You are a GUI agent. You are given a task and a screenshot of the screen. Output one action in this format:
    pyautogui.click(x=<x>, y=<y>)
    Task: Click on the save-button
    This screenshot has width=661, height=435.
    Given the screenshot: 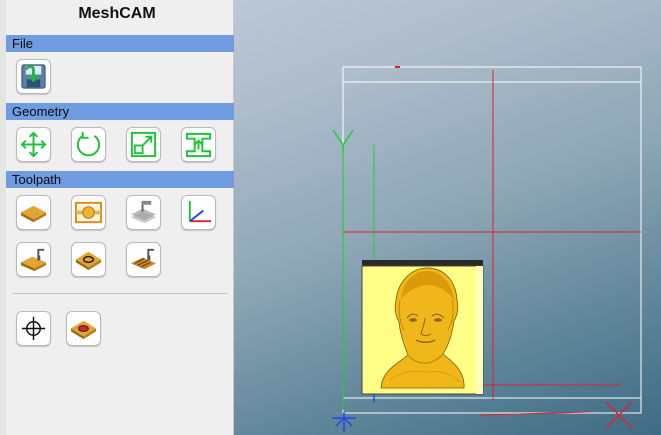 What is the action you would take?
    pyautogui.click(x=33, y=76)
    